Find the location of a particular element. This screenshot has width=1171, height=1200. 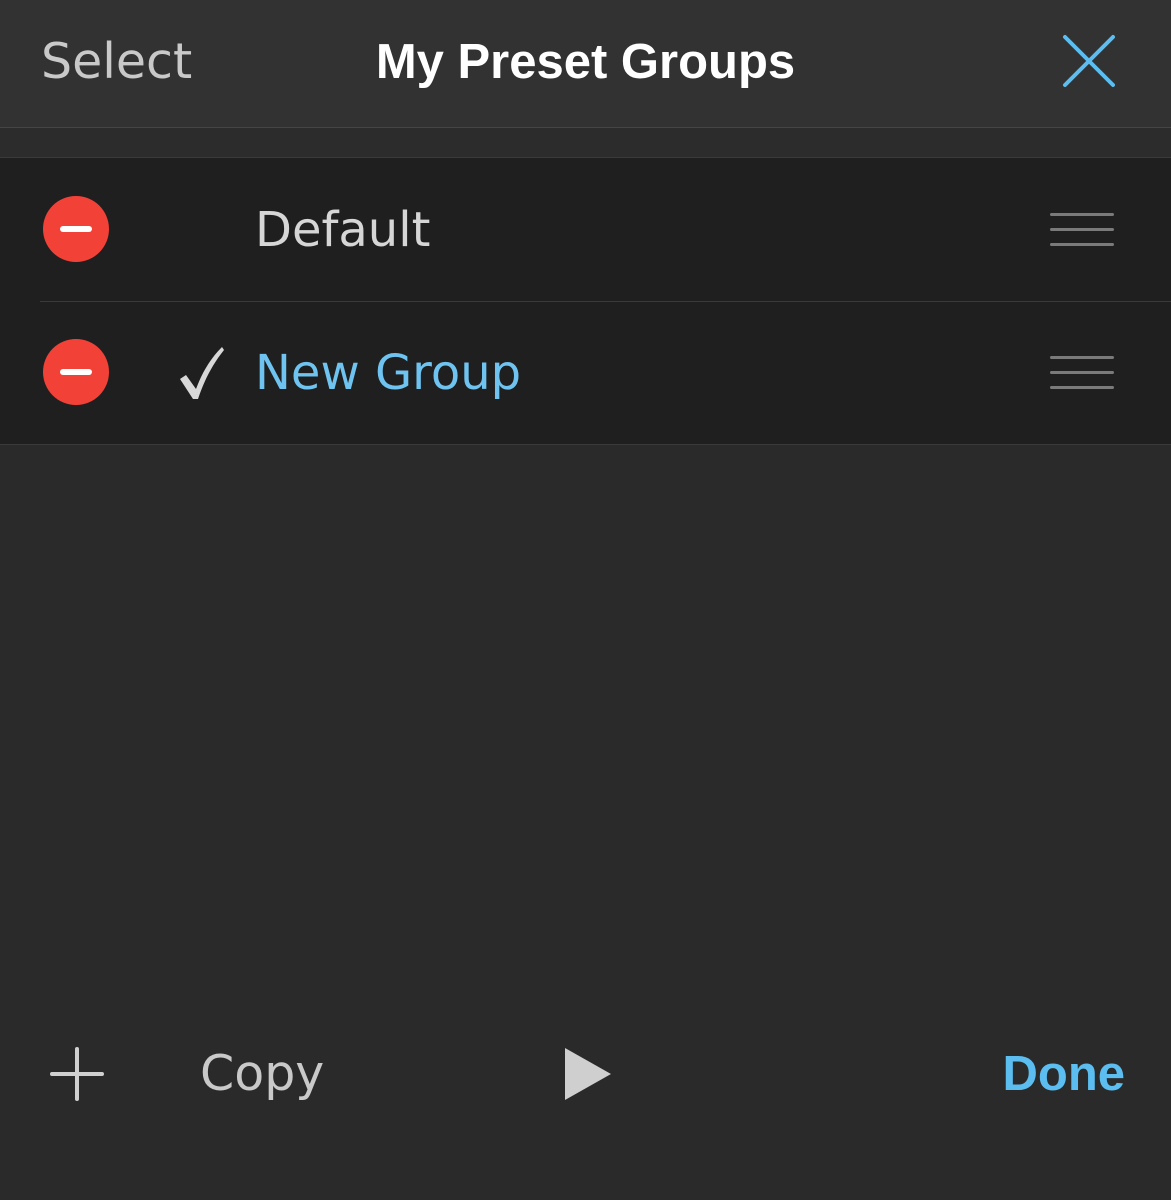

close-button is located at coordinates (1089, 61).